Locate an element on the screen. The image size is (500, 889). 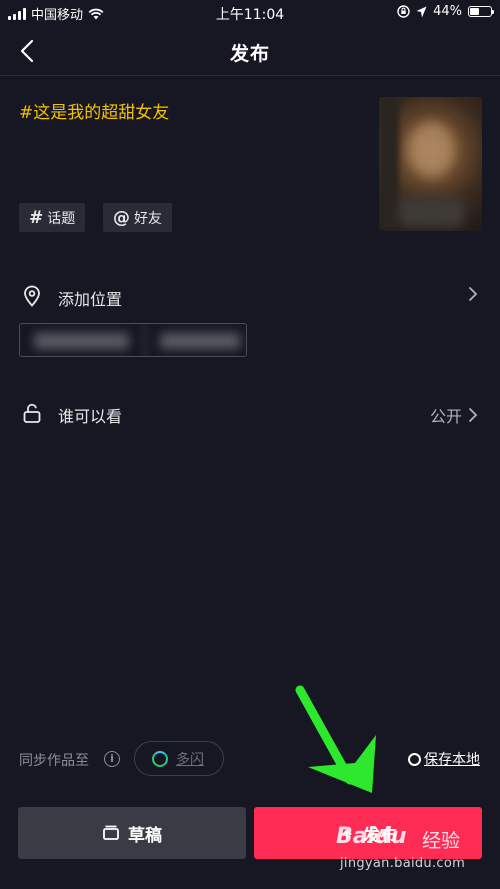
info-icon: i is located at coordinates (112, 759).